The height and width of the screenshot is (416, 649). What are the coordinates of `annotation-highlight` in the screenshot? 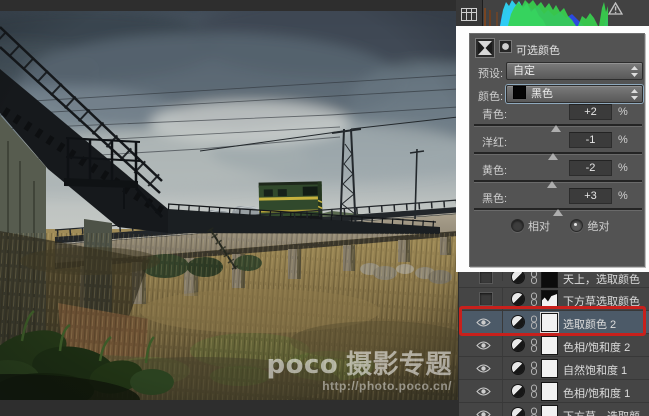 It's located at (552, 321).